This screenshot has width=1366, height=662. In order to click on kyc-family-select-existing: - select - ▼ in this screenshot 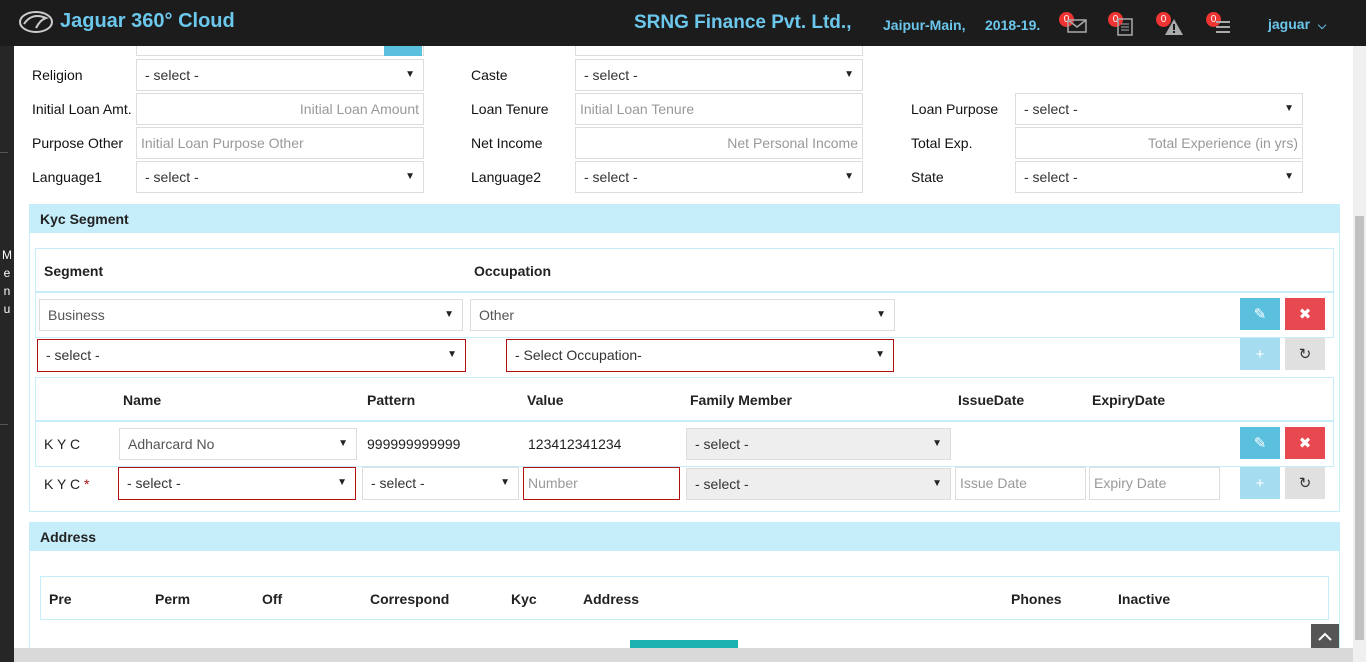, I will do `click(818, 444)`.